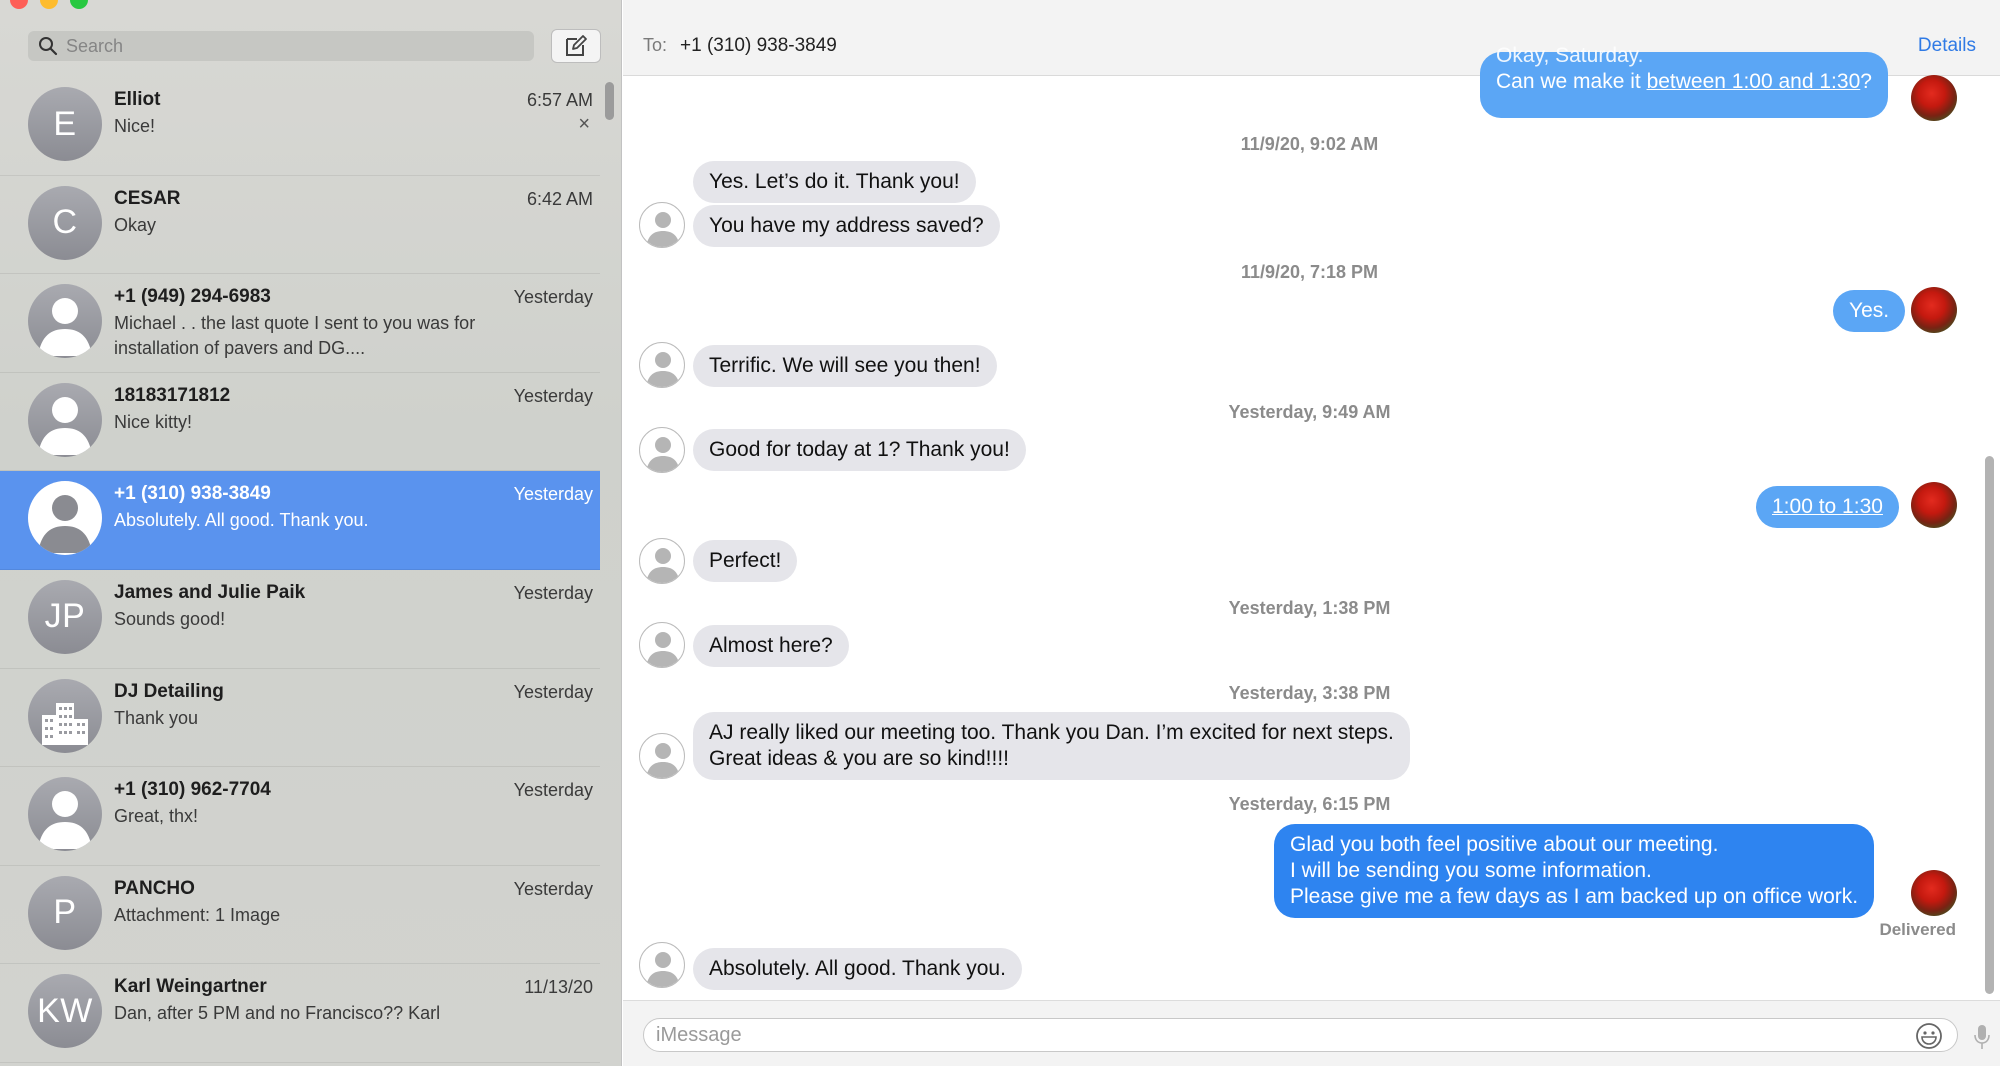 This screenshot has height=1066, width=2000. I want to click on message-outgoing: 1:00 to 1:30, so click(1827, 507).